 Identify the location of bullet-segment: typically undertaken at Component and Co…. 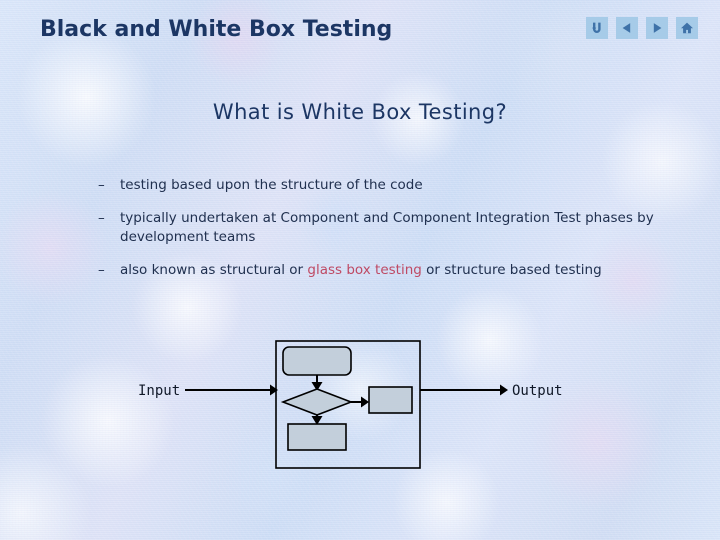
(387, 227).